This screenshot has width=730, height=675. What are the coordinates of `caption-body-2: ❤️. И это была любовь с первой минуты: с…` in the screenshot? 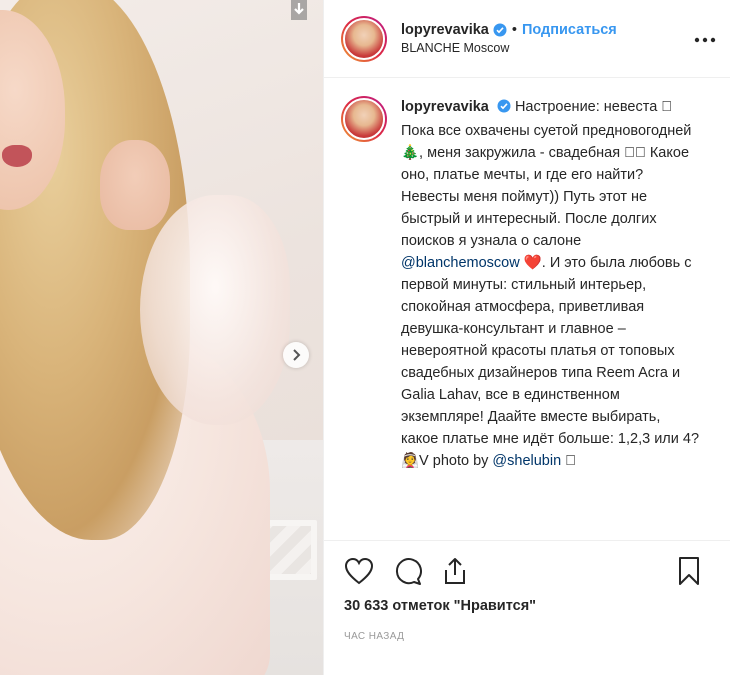 It's located at (550, 362).